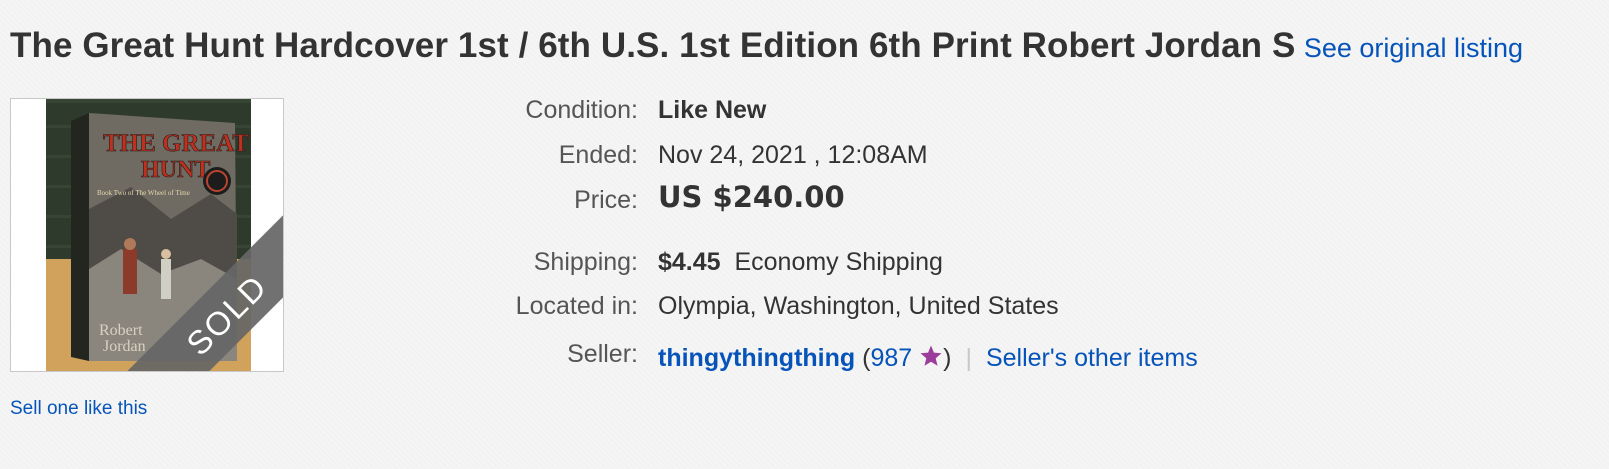 The height and width of the screenshot is (469, 1609). Describe the element at coordinates (581, 110) in the screenshot. I see `condition-label: Condition:` at that location.